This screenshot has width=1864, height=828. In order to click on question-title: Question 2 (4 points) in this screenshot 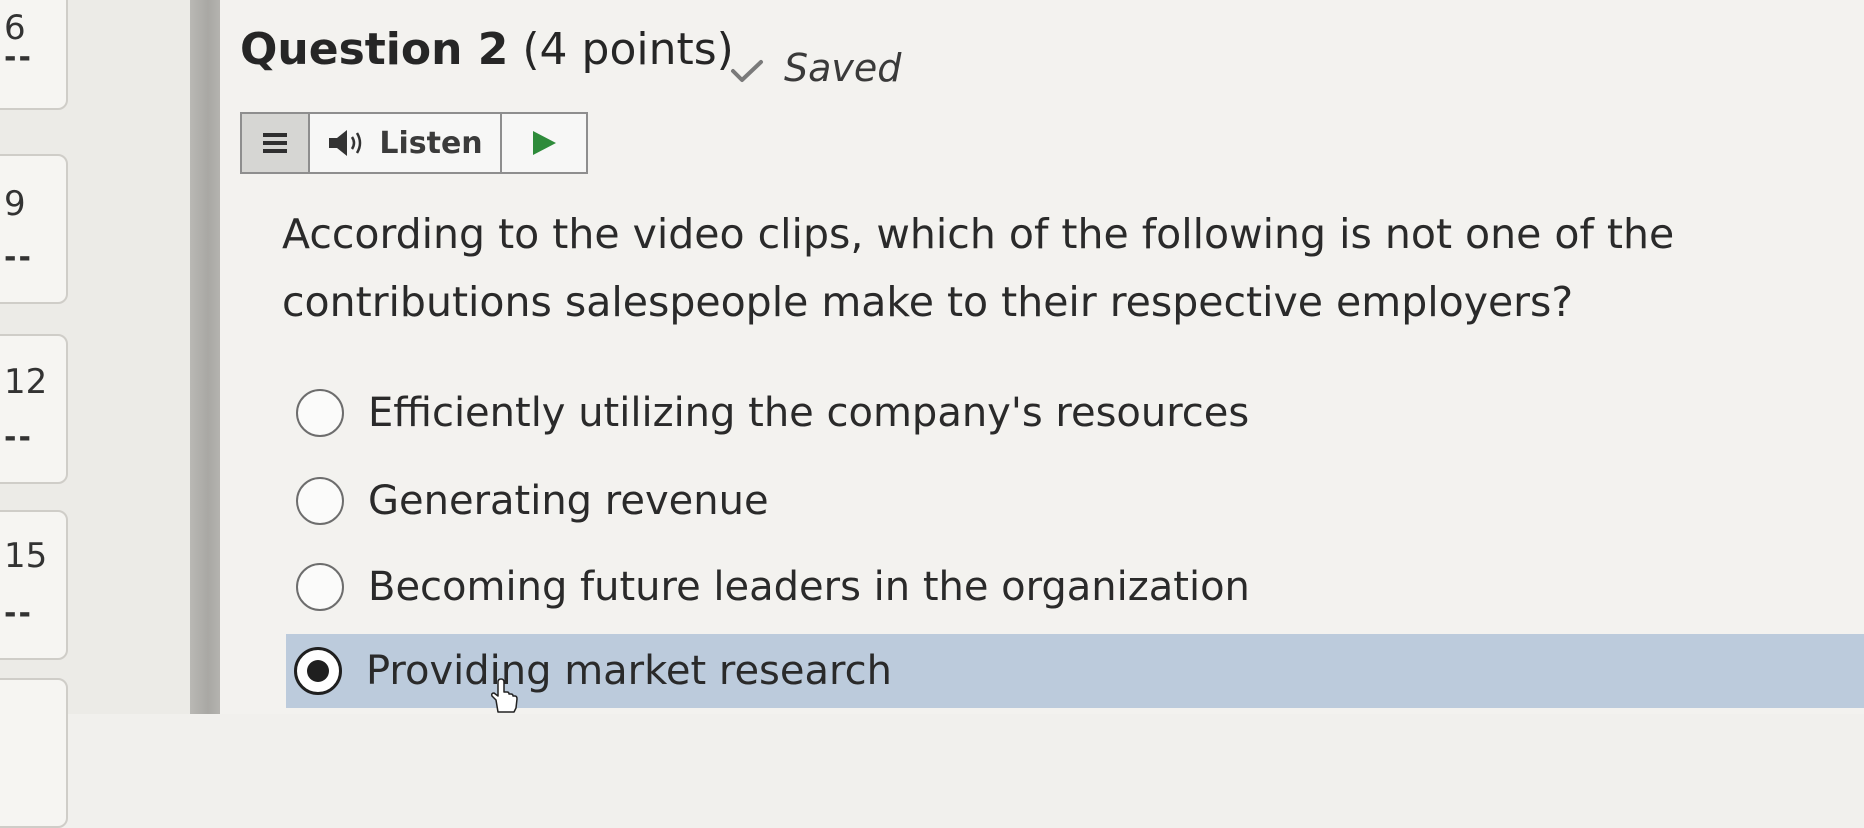, I will do `click(487, 49)`.